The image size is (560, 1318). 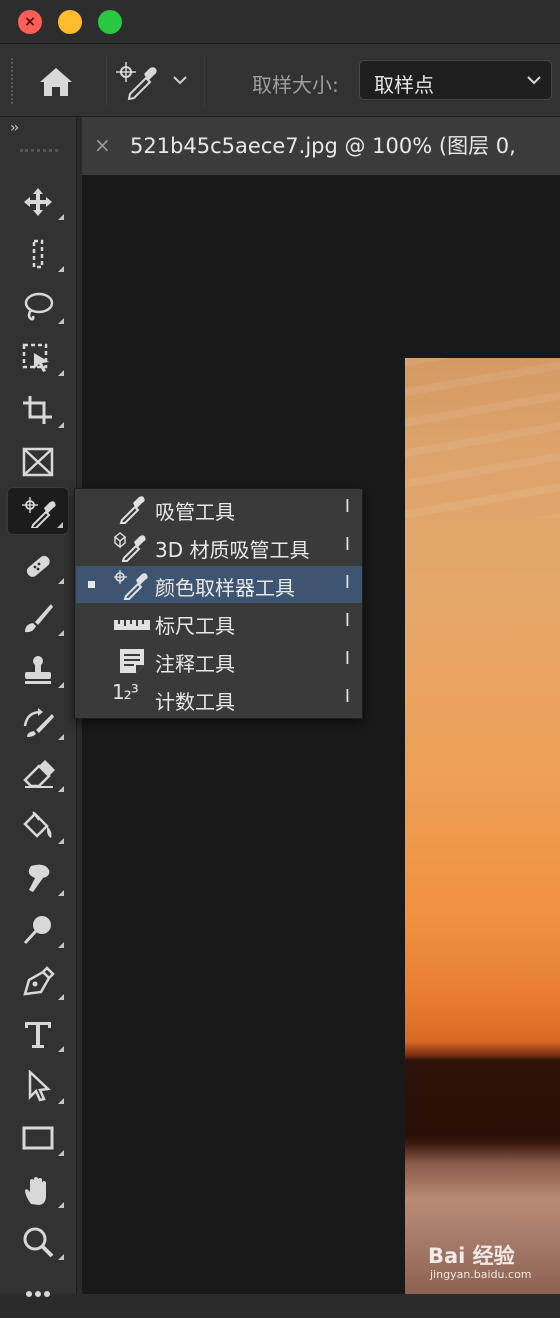 I want to click on marquee-icon, so click(x=38, y=254).